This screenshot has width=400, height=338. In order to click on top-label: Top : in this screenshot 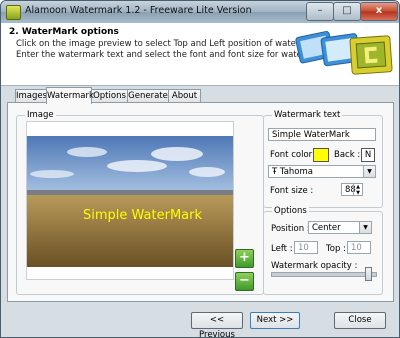, I will do `click(336, 249)`.